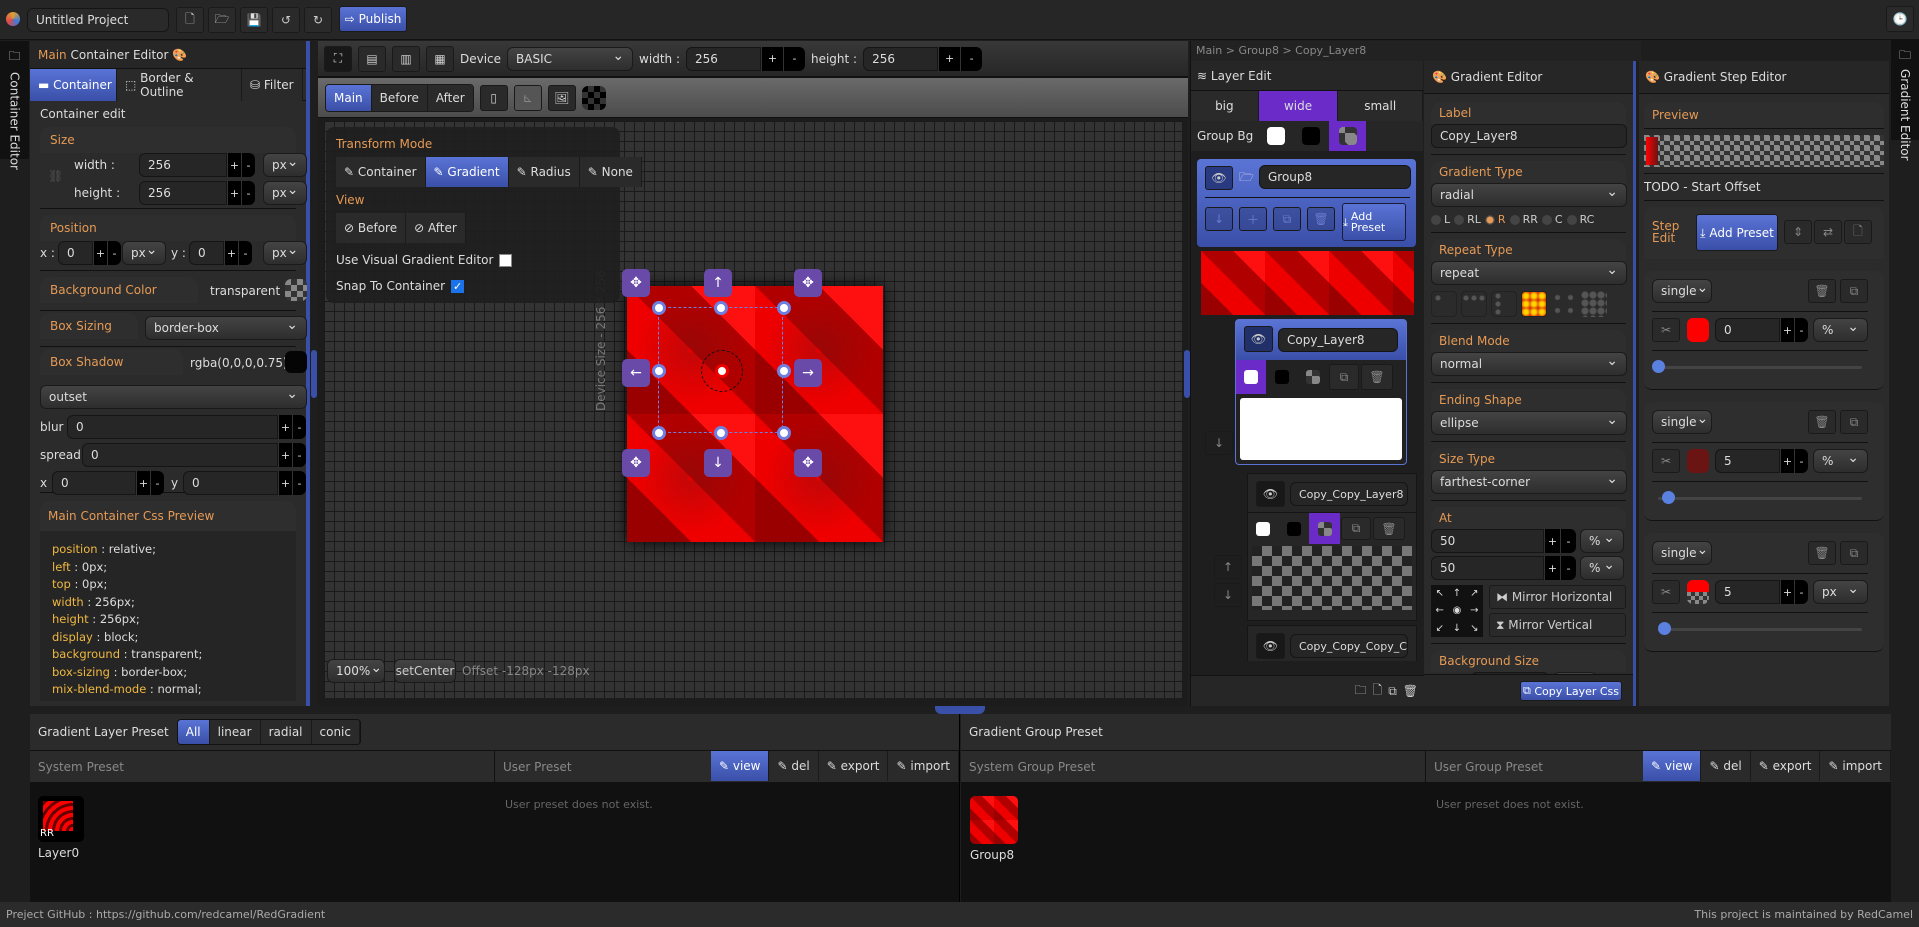 This screenshot has width=1919, height=927. What do you see at coordinates (1557, 597) in the screenshot?
I see `mirror-horizontal-button: ⧓ Mirror Horizontal` at bounding box center [1557, 597].